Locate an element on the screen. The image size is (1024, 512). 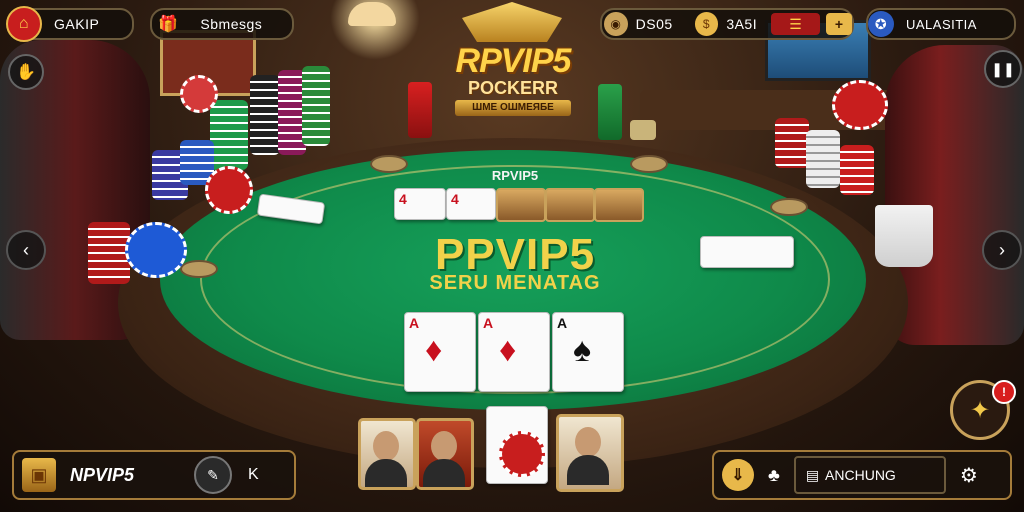
player-cards is located at coordinates (747, 252).